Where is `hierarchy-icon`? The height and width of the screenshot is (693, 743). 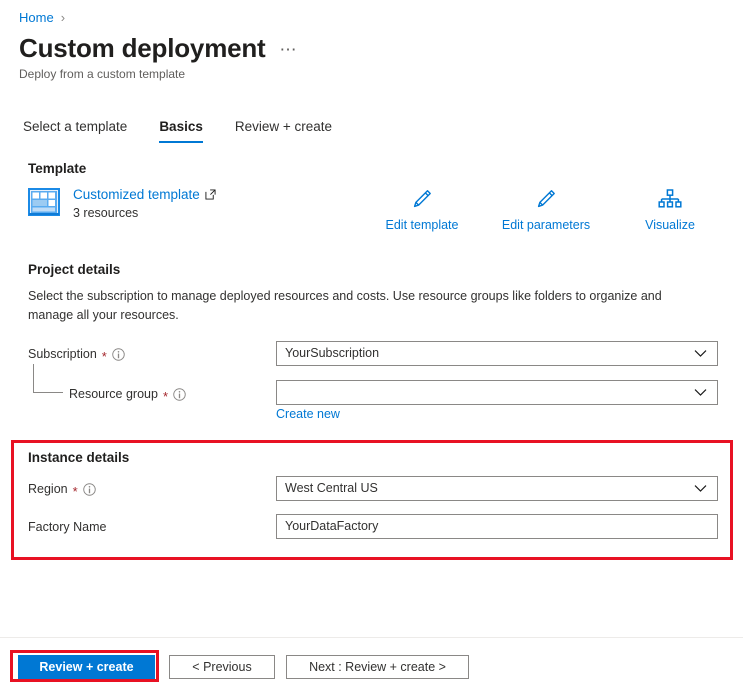
hierarchy-icon is located at coordinates (670, 199).